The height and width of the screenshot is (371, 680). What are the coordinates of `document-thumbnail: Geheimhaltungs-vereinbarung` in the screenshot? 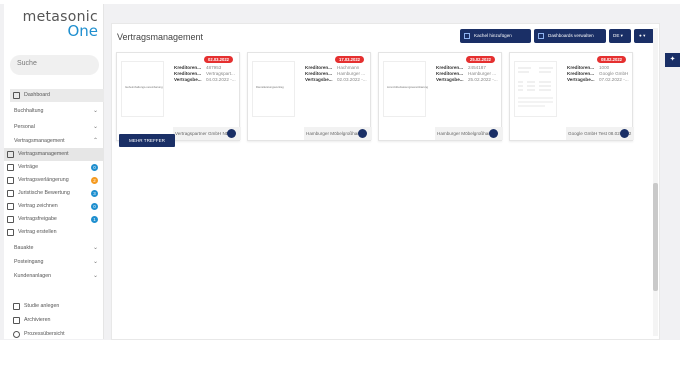 It's located at (142, 89).